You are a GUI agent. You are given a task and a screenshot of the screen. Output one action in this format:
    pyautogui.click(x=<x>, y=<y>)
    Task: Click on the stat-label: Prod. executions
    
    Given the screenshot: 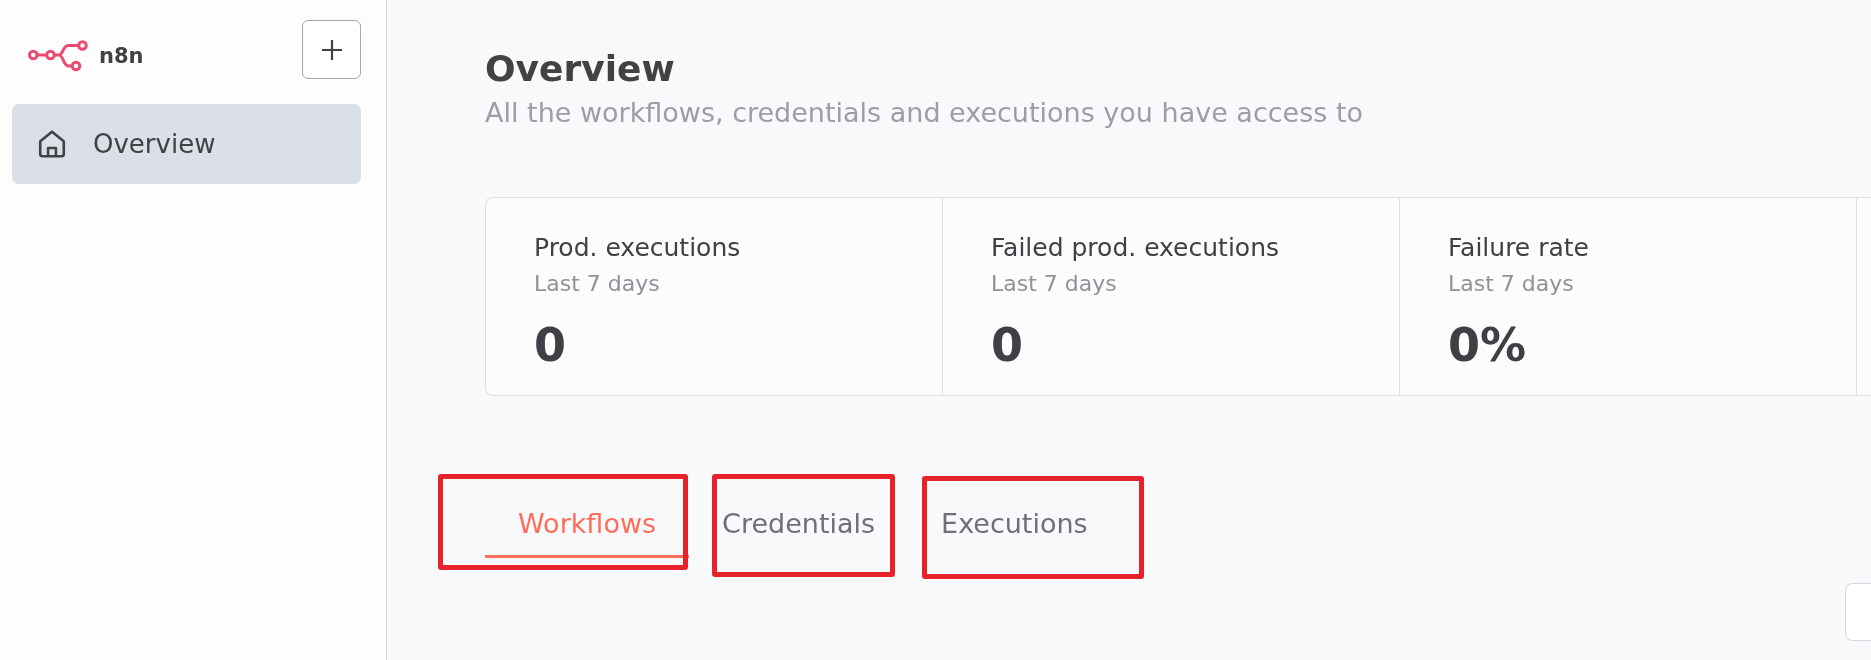 What is the action you would take?
    pyautogui.click(x=638, y=248)
    